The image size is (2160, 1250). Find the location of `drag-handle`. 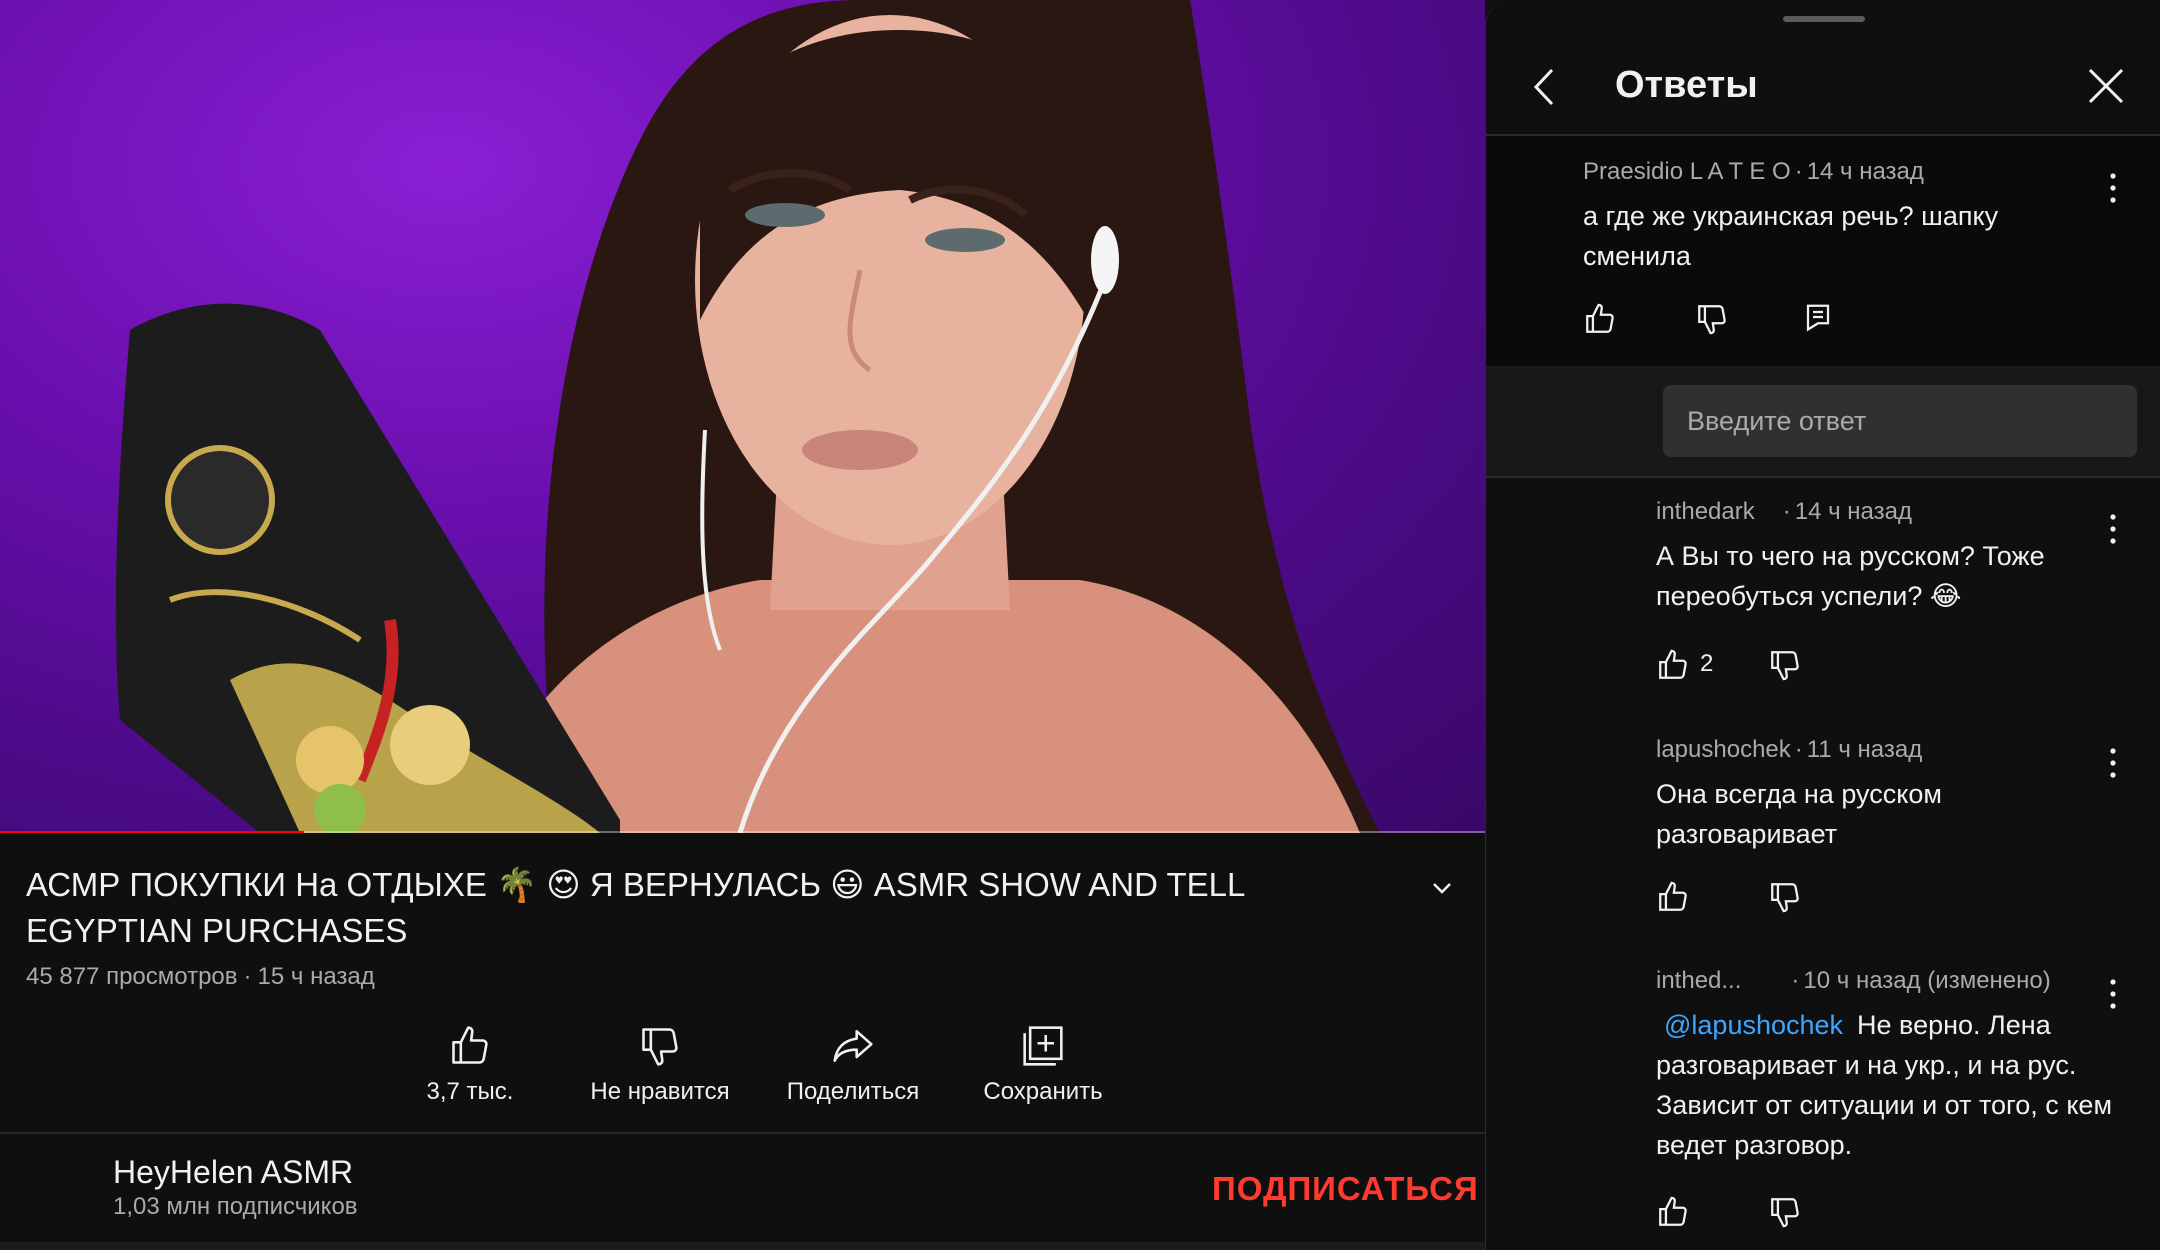

drag-handle is located at coordinates (1824, 19).